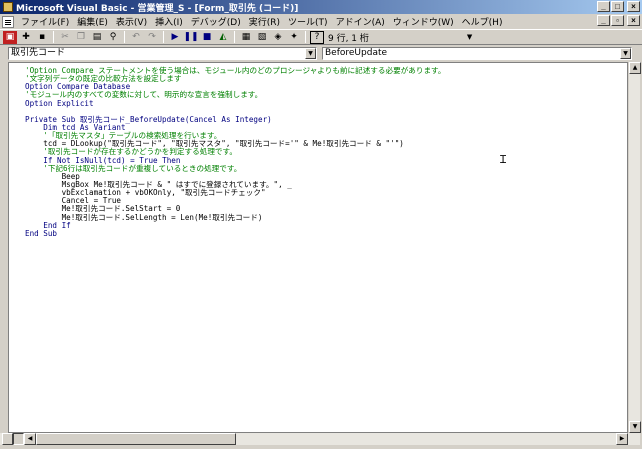 The height and width of the screenshot is (449, 642). I want to click on code-line: End If, so click(326, 225).